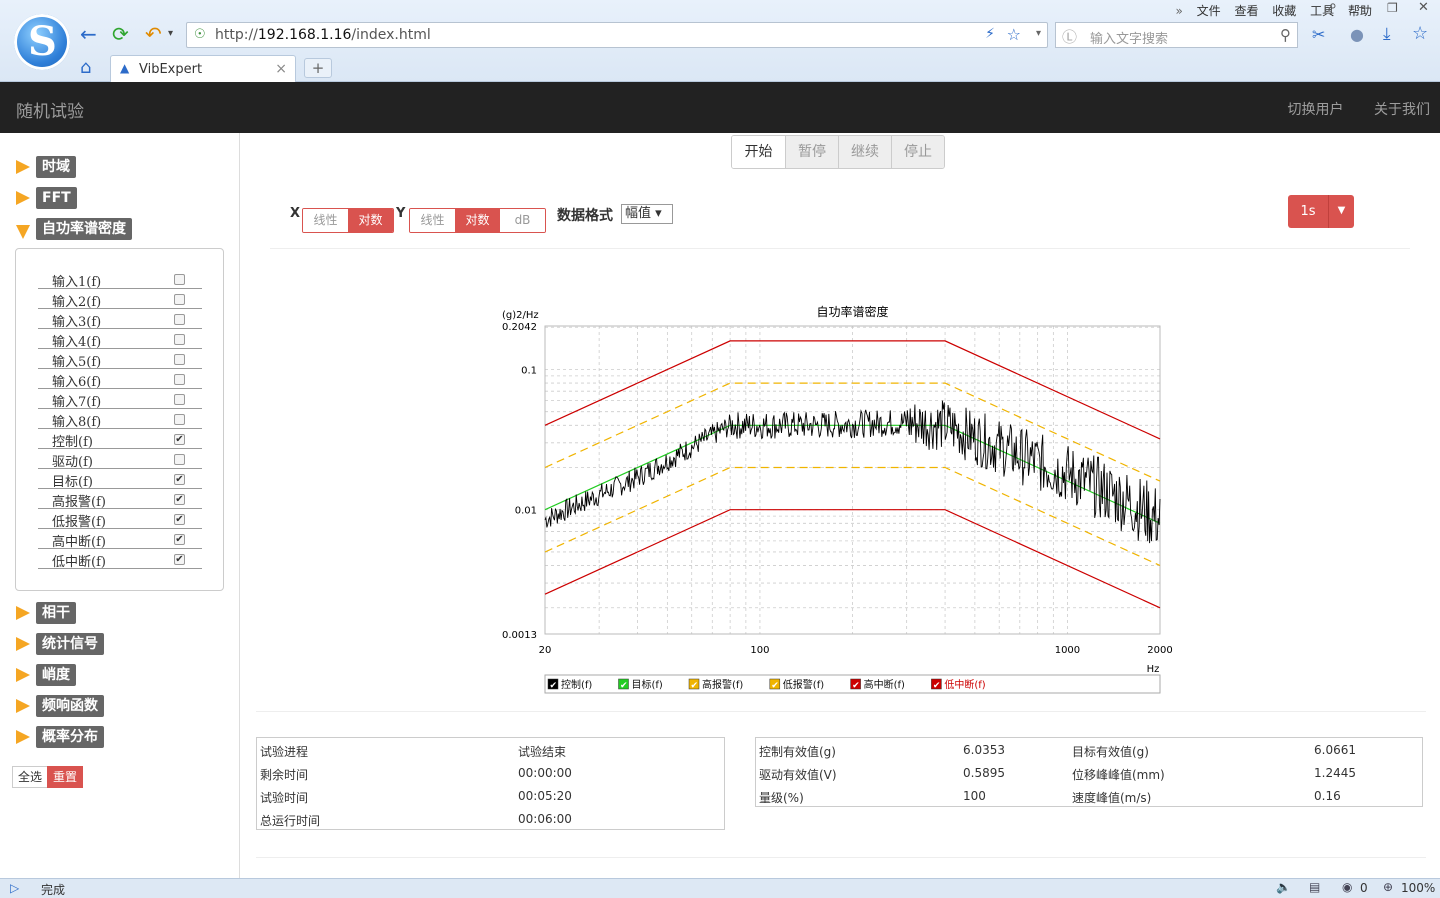 The height and width of the screenshot is (898, 1440). What do you see at coordinates (1420, 33) in the screenshot?
I see `favorites-icon: ☆` at bounding box center [1420, 33].